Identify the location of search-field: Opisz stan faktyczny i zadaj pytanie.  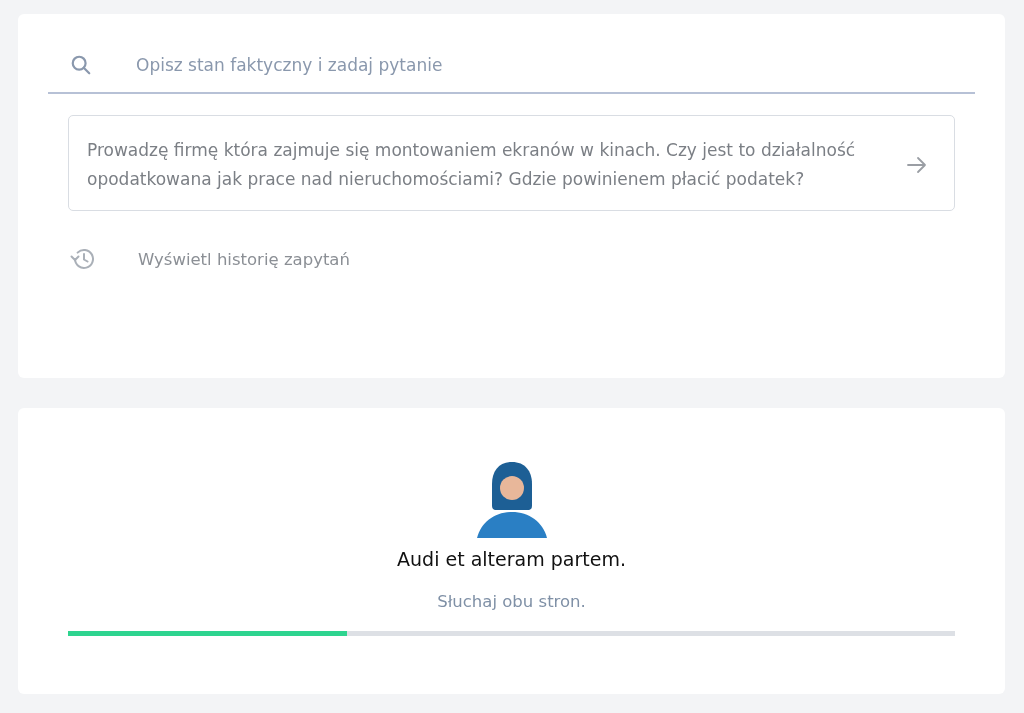
(554, 65).